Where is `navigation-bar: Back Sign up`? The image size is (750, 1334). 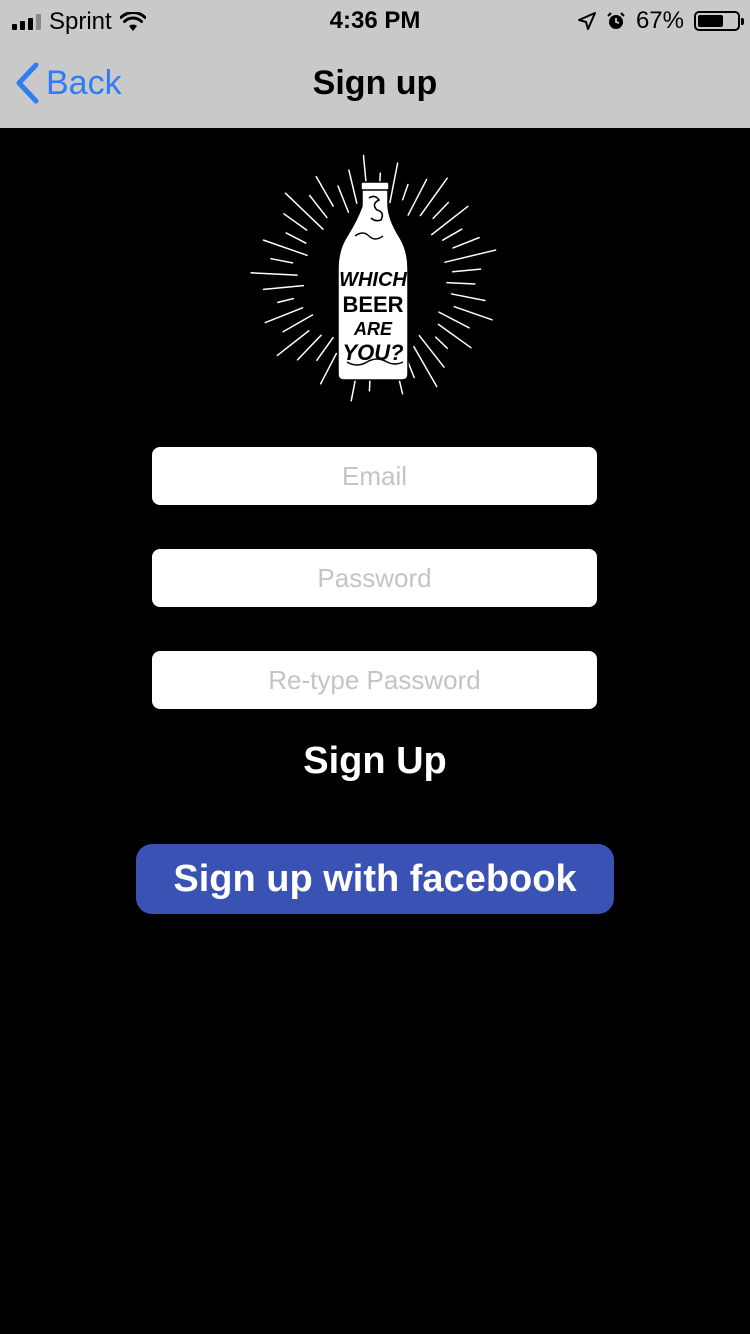
navigation-bar: Back Sign up is located at coordinates (375, 84).